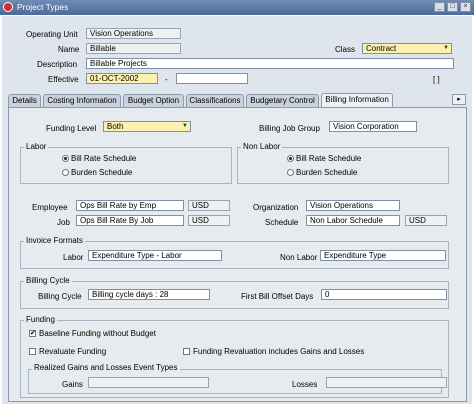 The image size is (474, 404). I want to click on non-labor-group, so click(343, 165).